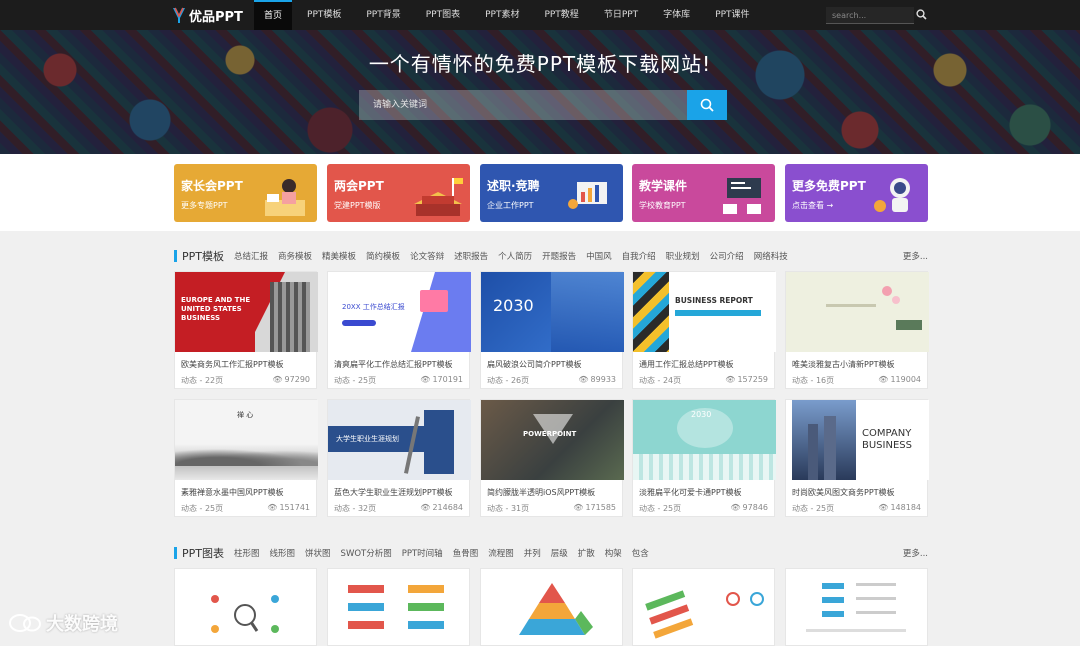  Describe the element at coordinates (203, 256) in the screenshot. I see `section-title: PPT模板` at that location.